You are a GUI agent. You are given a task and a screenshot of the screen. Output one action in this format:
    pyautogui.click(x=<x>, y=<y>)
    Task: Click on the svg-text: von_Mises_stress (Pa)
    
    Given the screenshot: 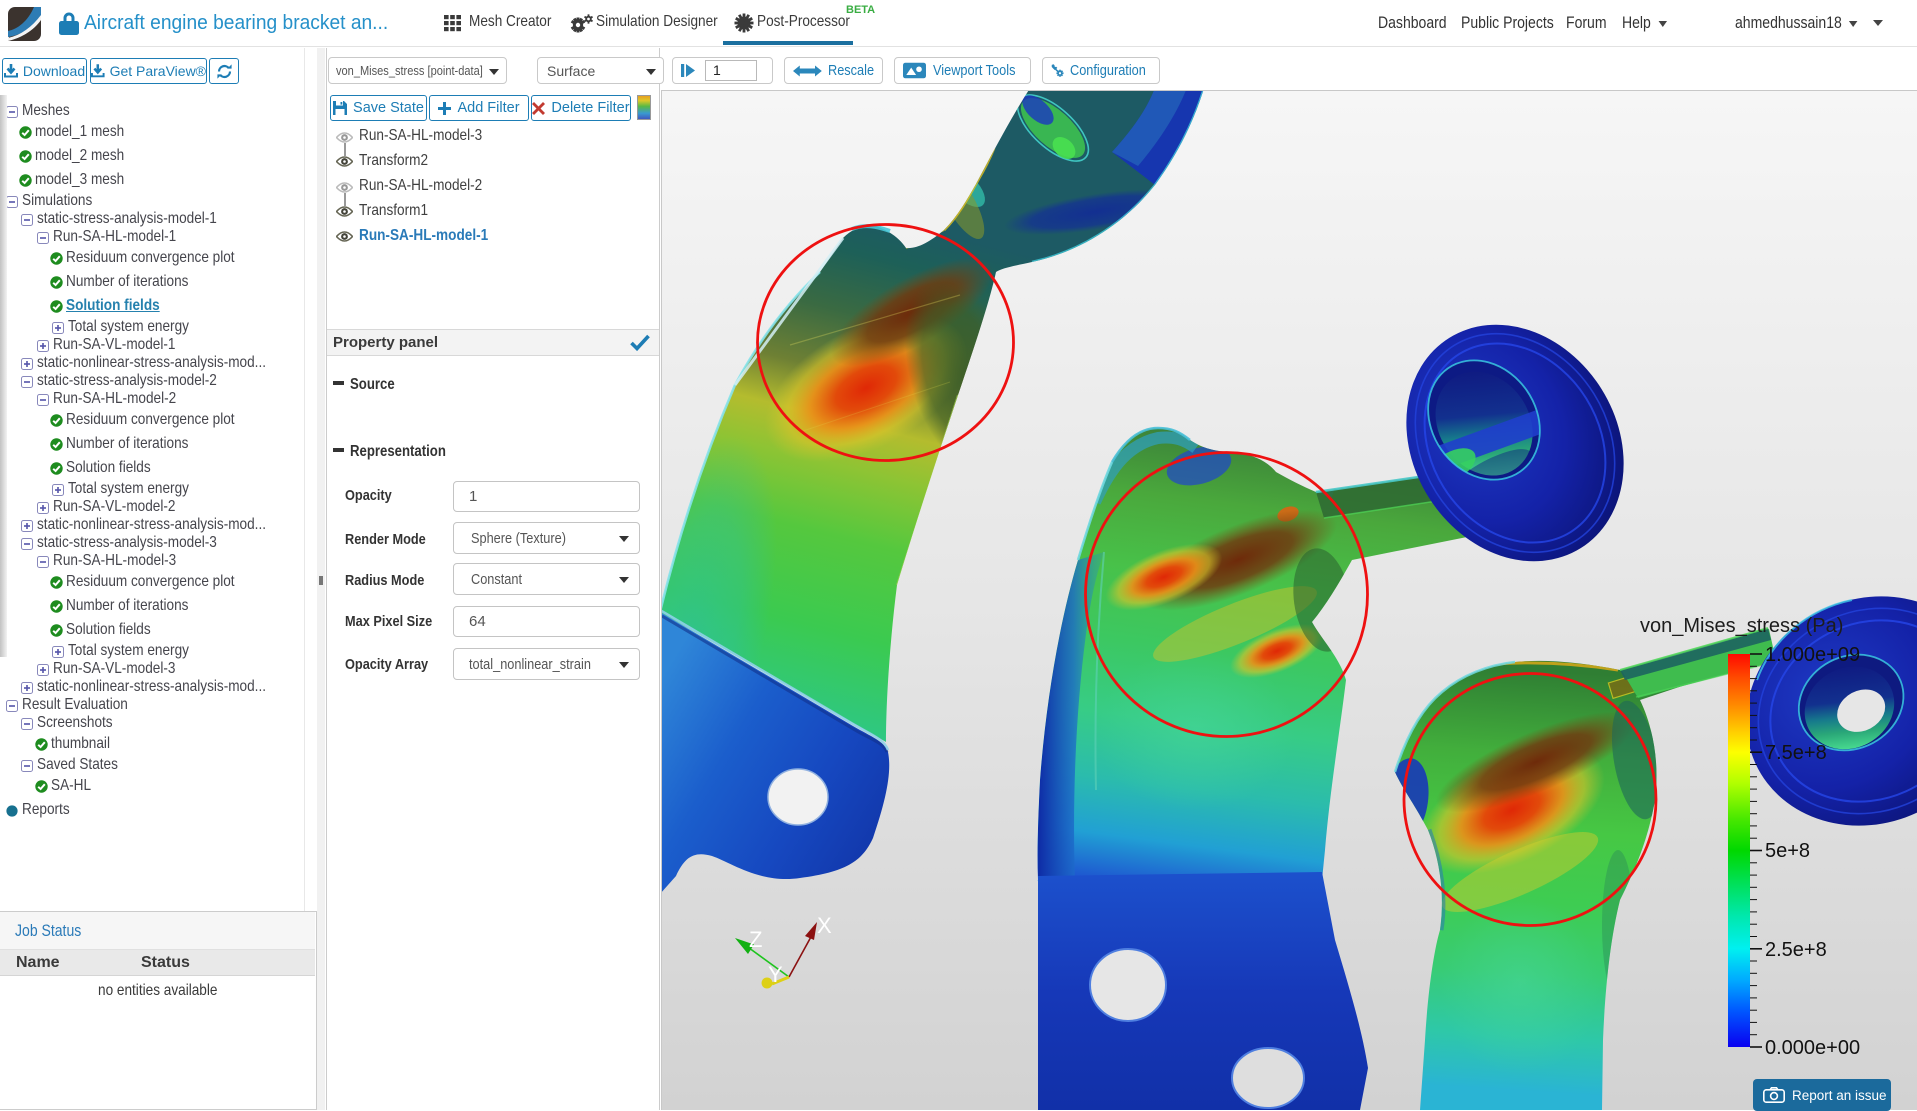 What is the action you would take?
    pyautogui.click(x=1741, y=626)
    